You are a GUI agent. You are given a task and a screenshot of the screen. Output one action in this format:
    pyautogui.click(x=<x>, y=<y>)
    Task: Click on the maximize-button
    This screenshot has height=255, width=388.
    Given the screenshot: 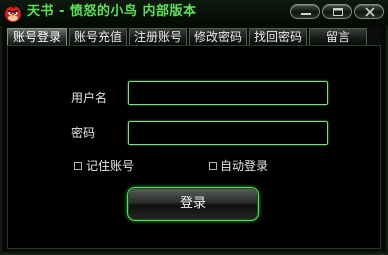 What is the action you would take?
    pyautogui.click(x=337, y=11)
    